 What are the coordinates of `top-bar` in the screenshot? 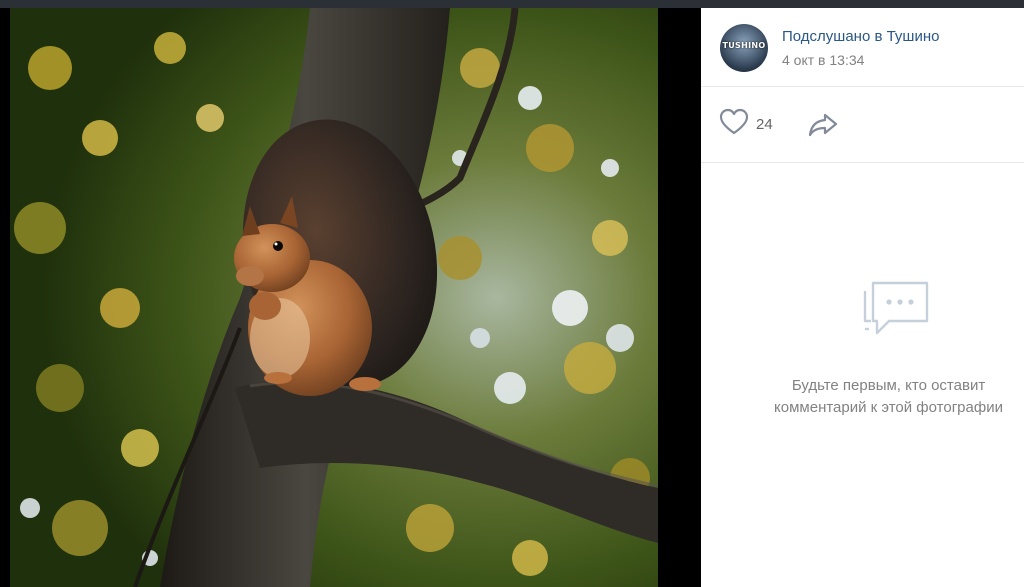 It's located at (512, 4).